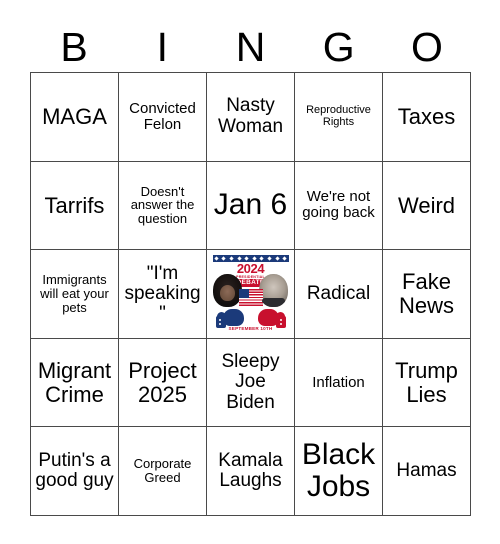 This screenshot has width=500, height=544. Describe the element at coordinates (162, 46) in the screenshot. I see `header-letter-i: I` at that location.